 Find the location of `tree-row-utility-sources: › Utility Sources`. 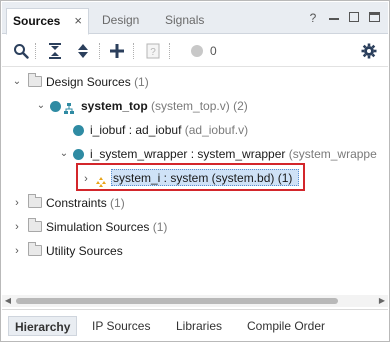

tree-row-utility-sources: › Utility Sources is located at coordinates (195, 251).